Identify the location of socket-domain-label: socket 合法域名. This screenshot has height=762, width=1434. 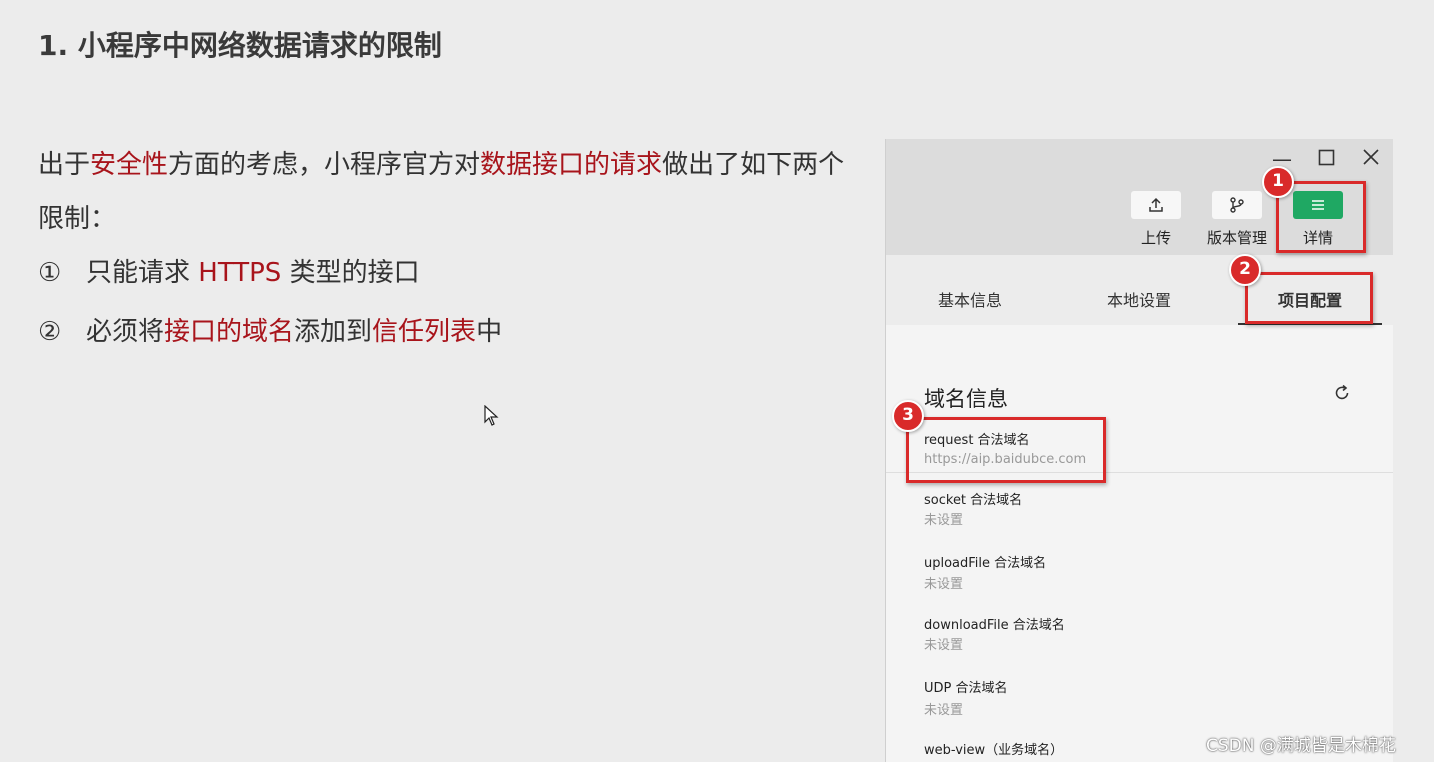
(973, 500).